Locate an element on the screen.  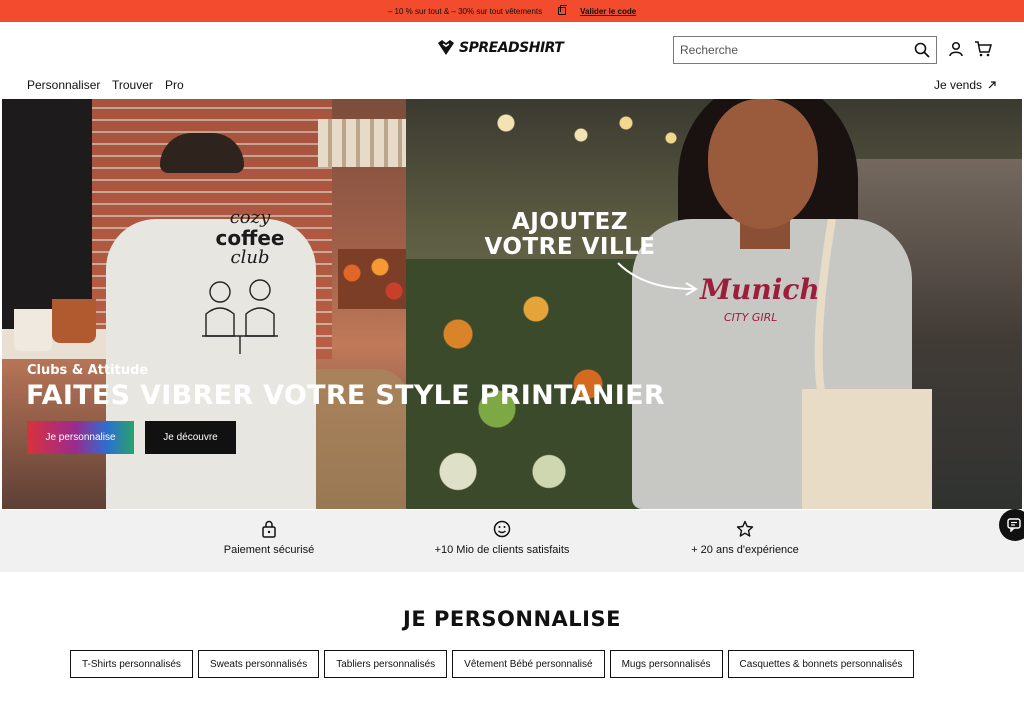
sell-label: Je vends is located at coordinates (957, 85).